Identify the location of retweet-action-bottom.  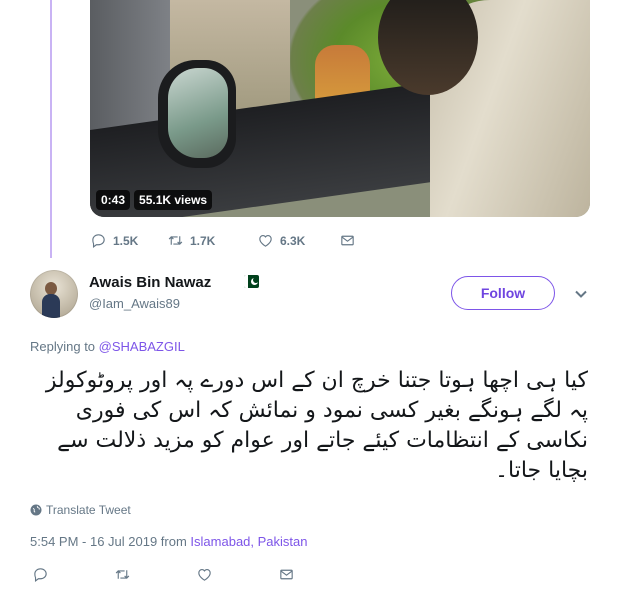
(155, 574).